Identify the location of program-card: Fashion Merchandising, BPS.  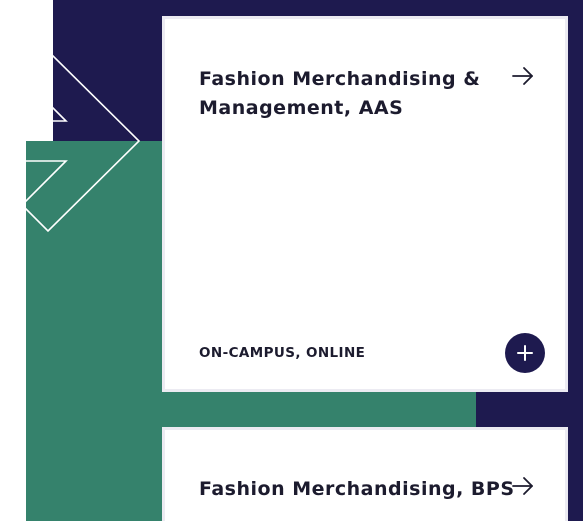
(365, 474).